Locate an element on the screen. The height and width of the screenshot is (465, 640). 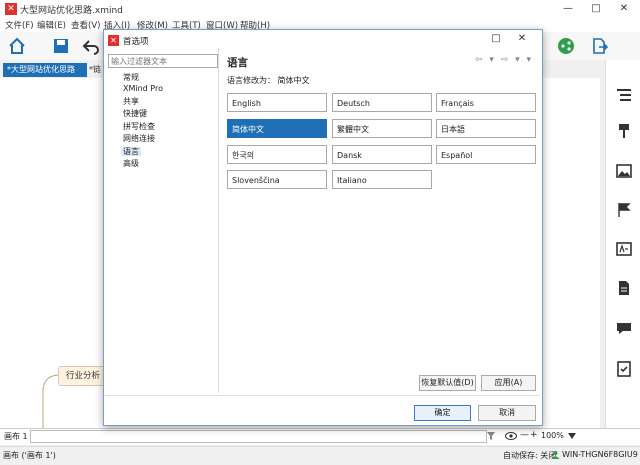
pane-history-nav: ⇦ ▾ ⇨ ▾ ▾ is located at coordinates (504, 60).